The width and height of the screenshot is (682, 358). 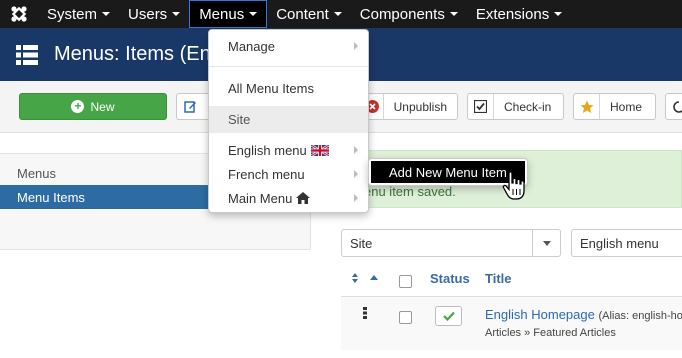 I want to click on nav-menus: Menus, so click(x=228, y=14).